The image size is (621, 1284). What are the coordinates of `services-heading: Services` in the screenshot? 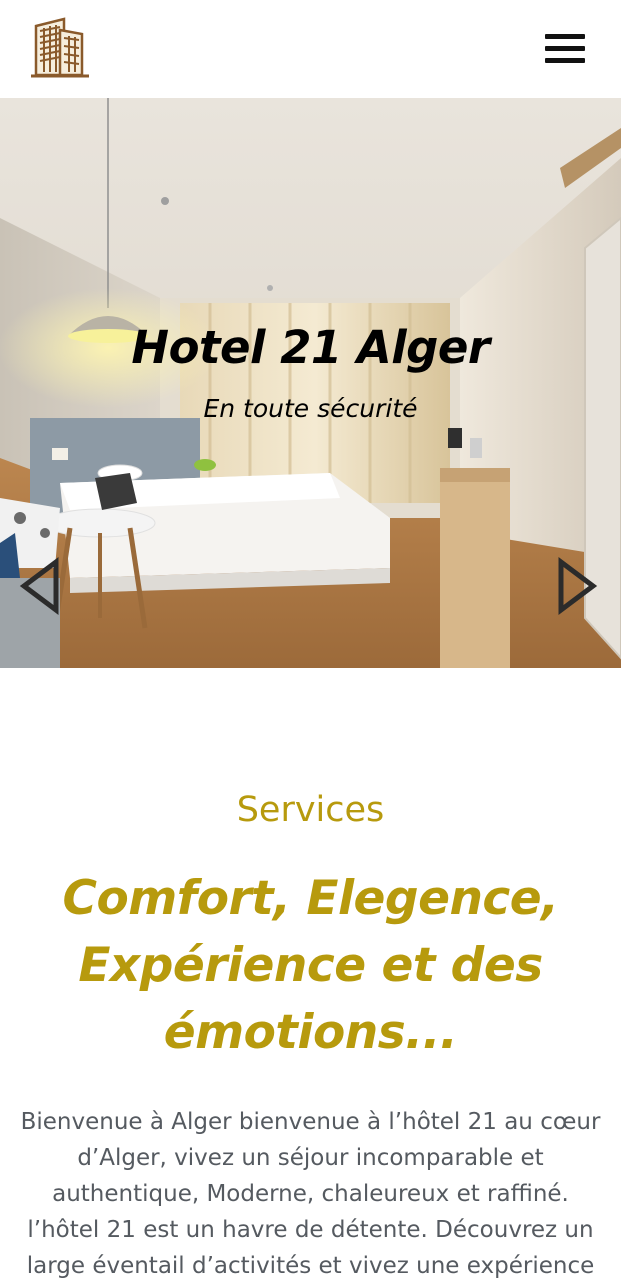 It's located at (310, 810).